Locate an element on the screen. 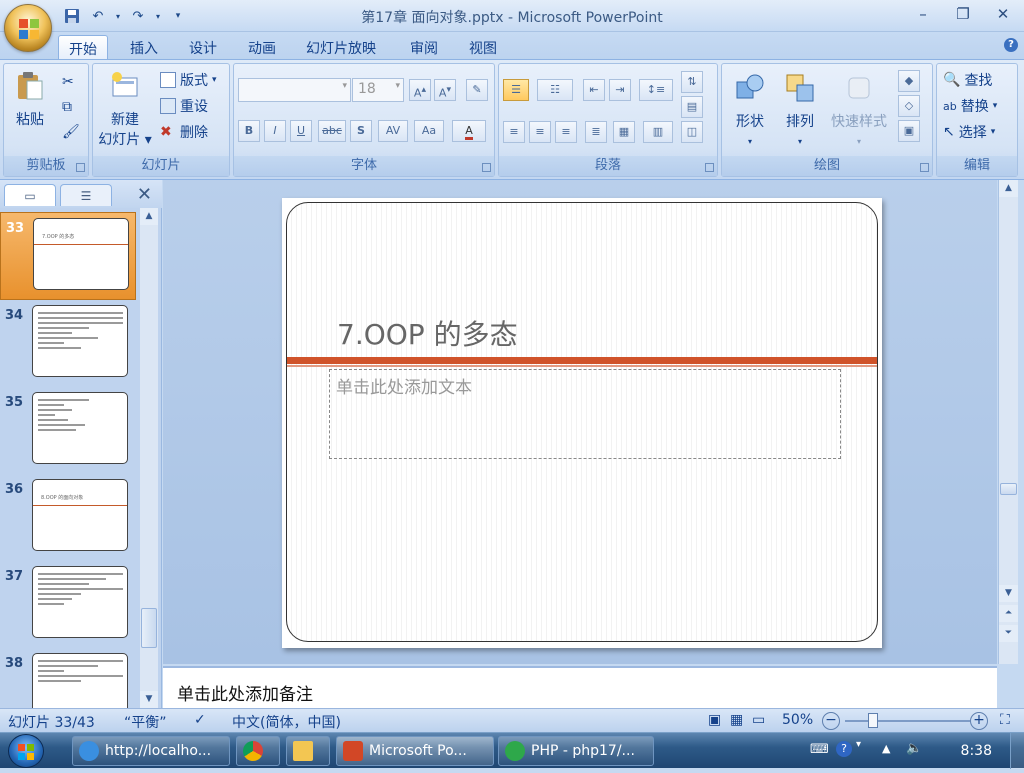 This screenshot has width=1024, height=773. change-case-icon: Aa is located at coordinates (429, 131).